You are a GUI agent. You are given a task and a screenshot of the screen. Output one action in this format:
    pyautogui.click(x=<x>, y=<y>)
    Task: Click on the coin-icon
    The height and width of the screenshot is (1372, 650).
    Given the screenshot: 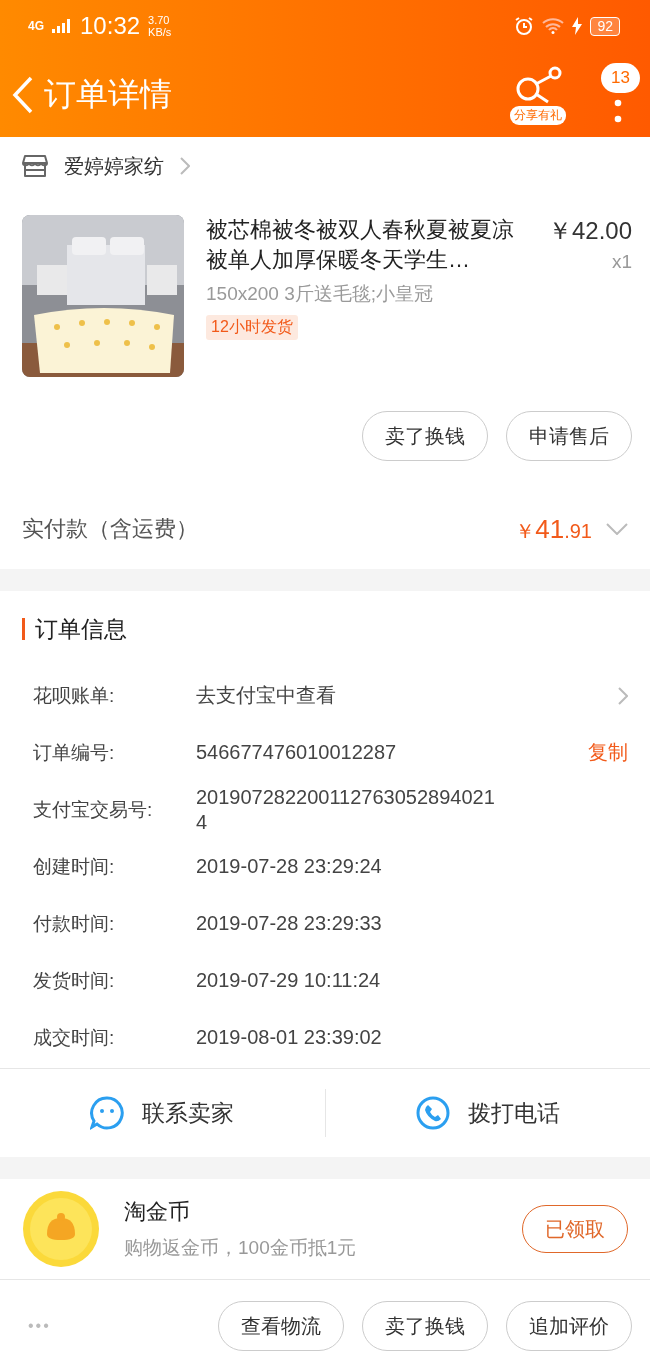 What is the action you would take?
    pyautogui.click(x=61, y=1229)
    